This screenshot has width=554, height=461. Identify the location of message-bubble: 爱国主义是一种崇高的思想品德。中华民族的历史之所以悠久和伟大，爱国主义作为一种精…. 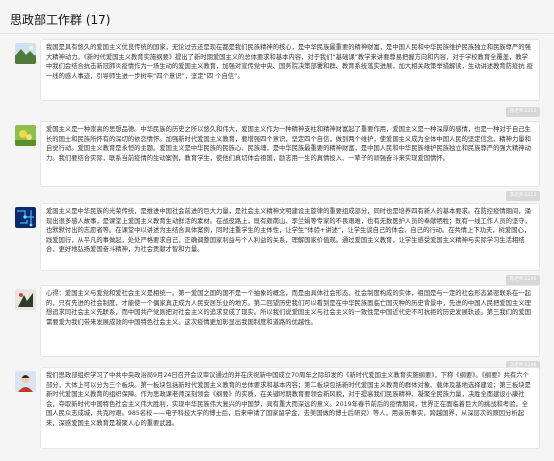
(290, 154).